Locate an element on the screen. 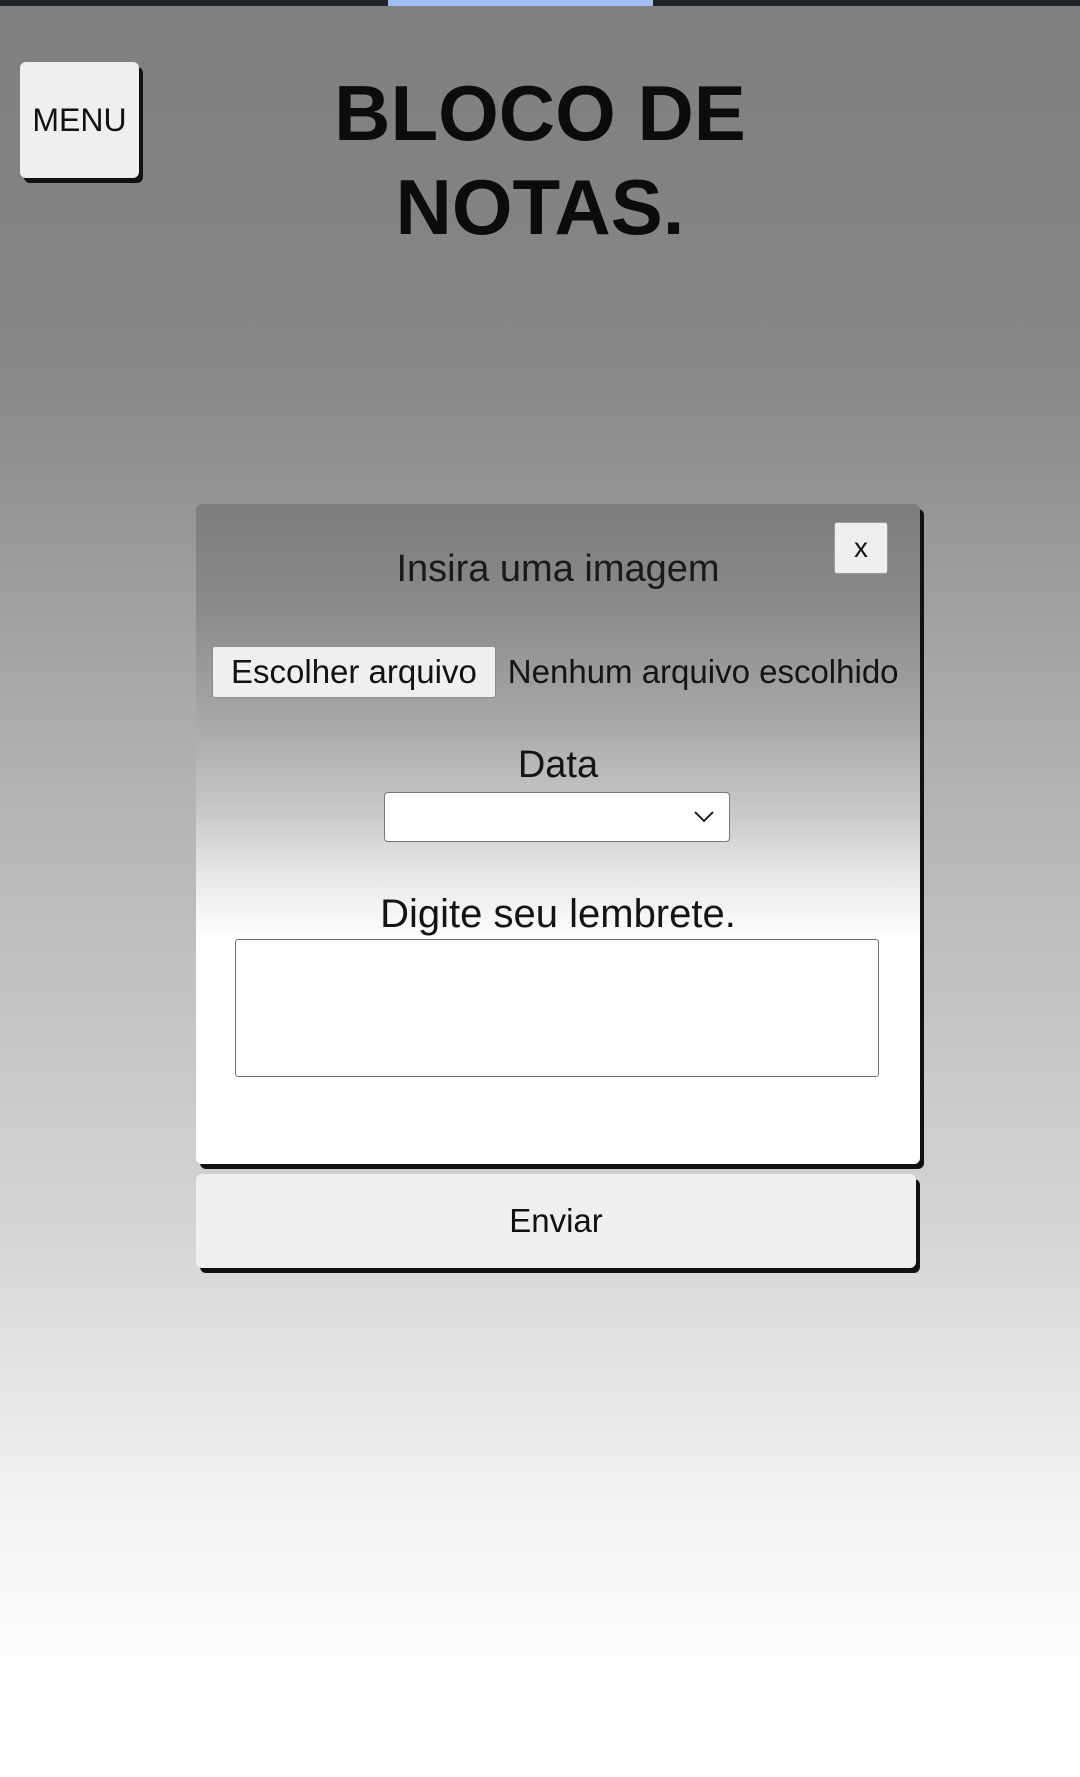 The image size is (1080, 1777). chevron-down-icon is located at coordinates (704, 817).